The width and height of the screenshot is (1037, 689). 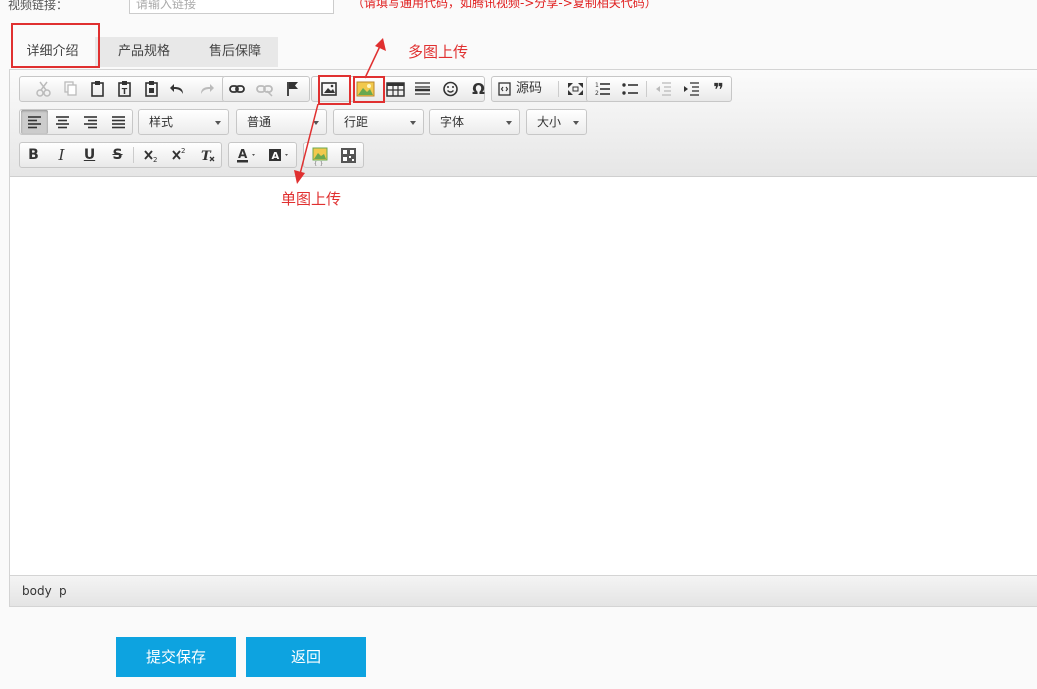 I want to click on font-size-dropdown: 大小, so click(x=556, y=122).